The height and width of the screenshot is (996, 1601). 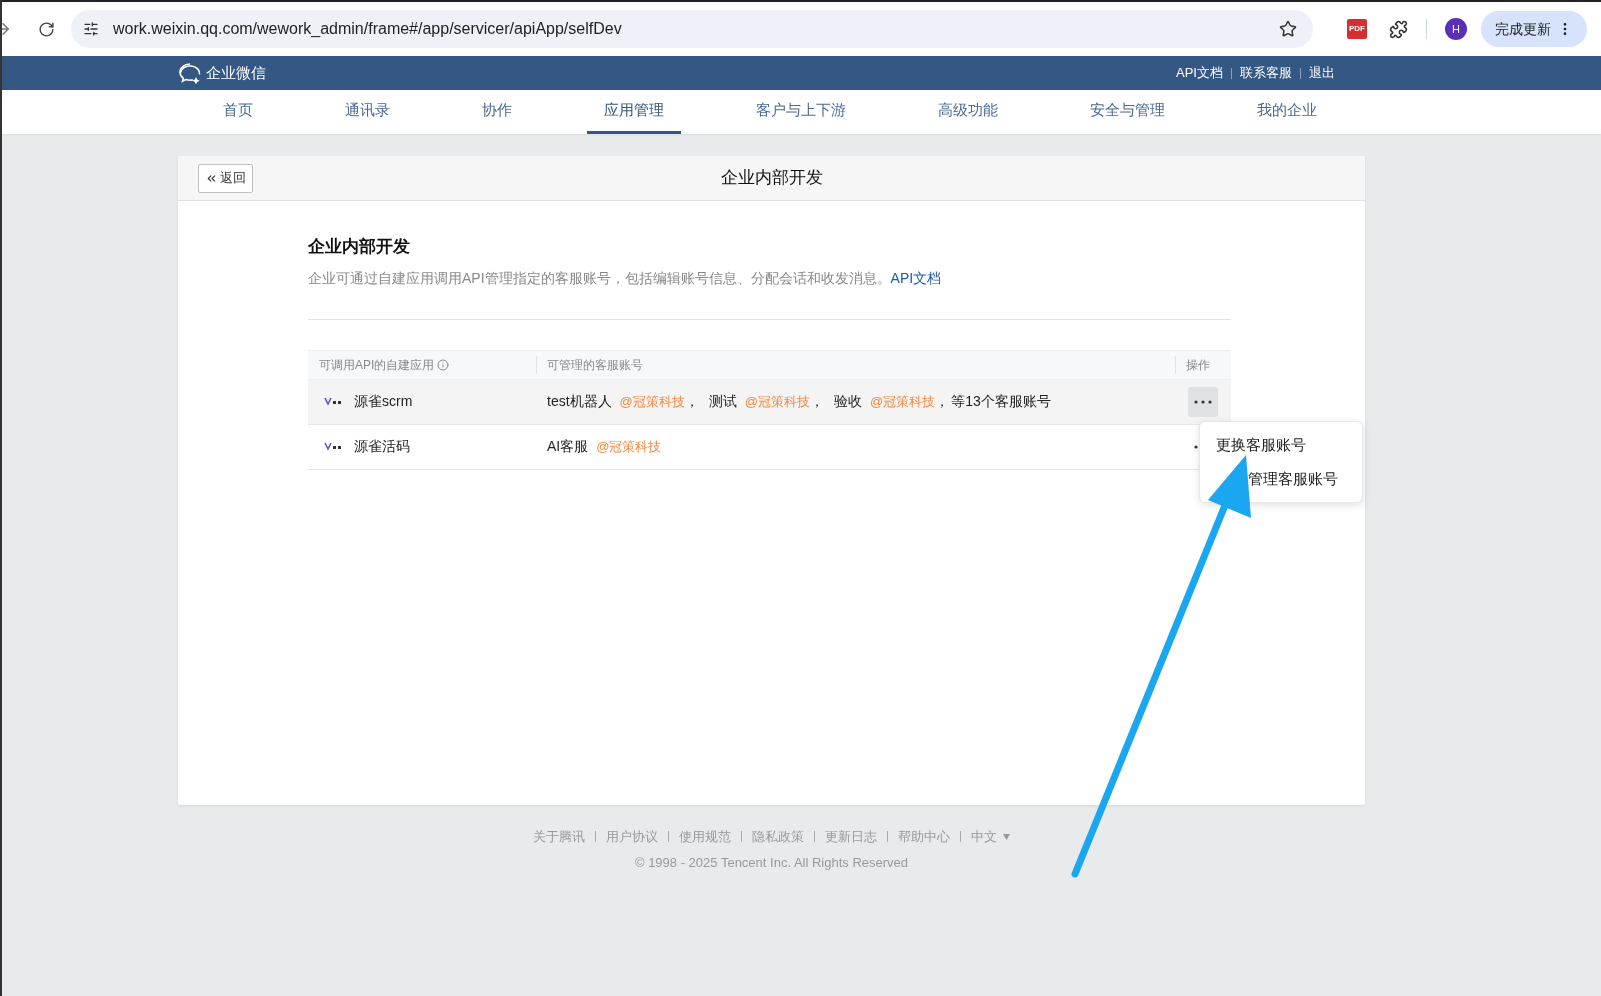 I want to click on app-name: 源雀活码, so click(x=382, y=446).